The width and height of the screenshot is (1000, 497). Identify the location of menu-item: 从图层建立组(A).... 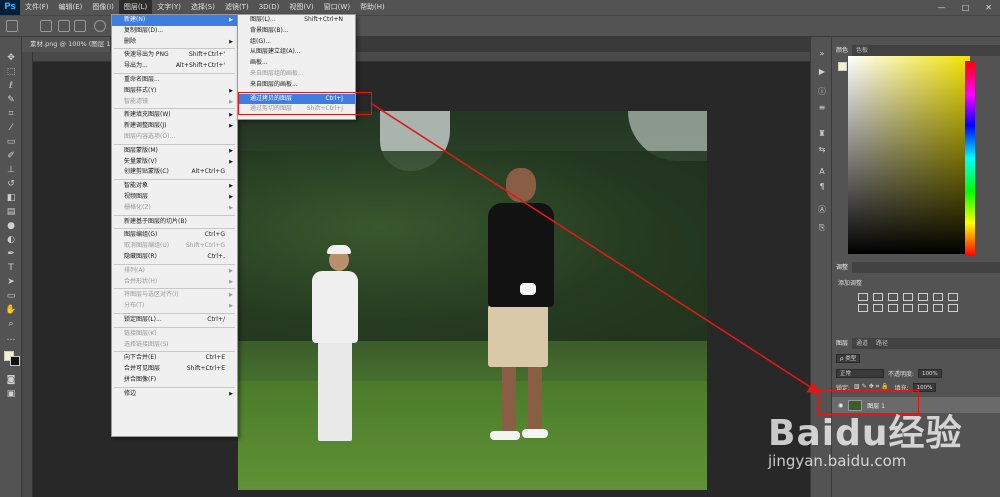
(296, 52).